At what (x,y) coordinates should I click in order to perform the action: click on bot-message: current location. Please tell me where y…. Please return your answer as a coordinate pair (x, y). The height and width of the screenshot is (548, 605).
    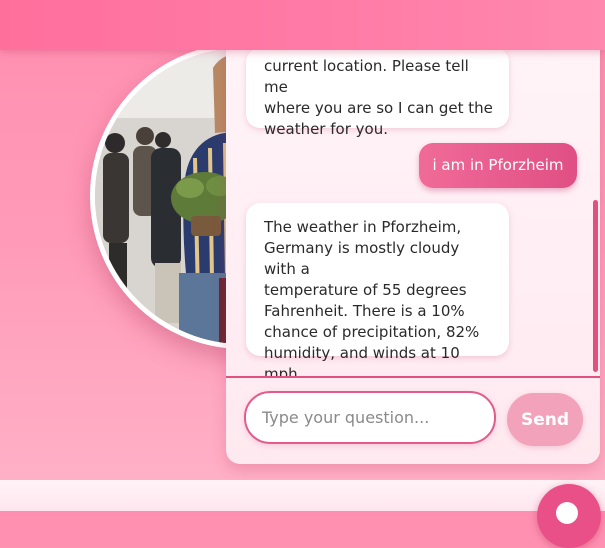
    Looking at the image, I should click on (377, 93).